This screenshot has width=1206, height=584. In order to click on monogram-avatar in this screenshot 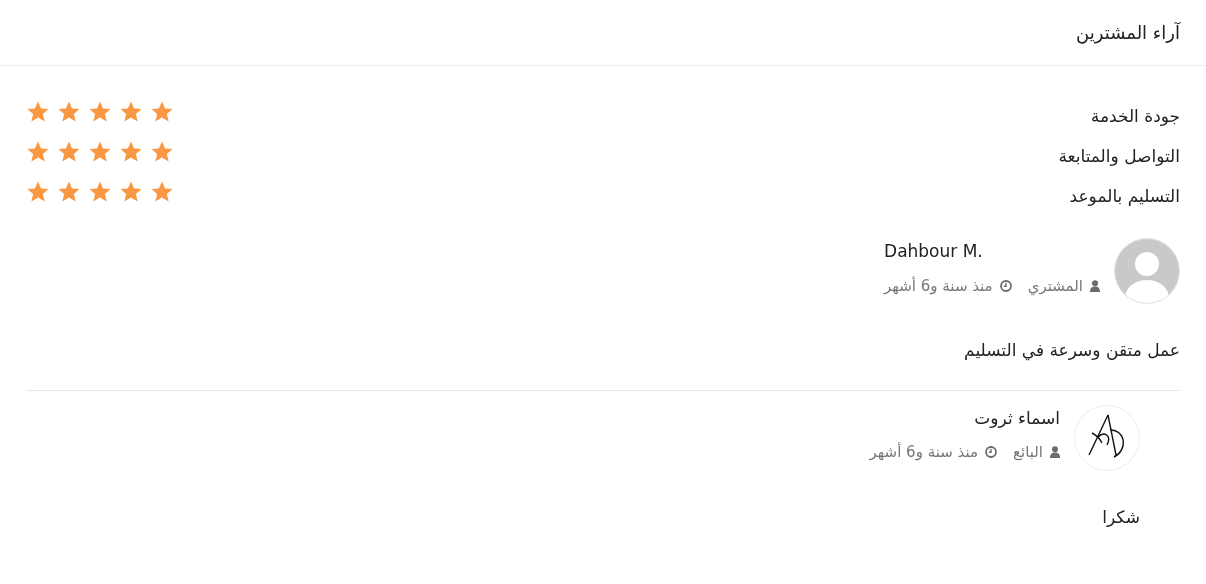, I will do `click(1107, 437)`.